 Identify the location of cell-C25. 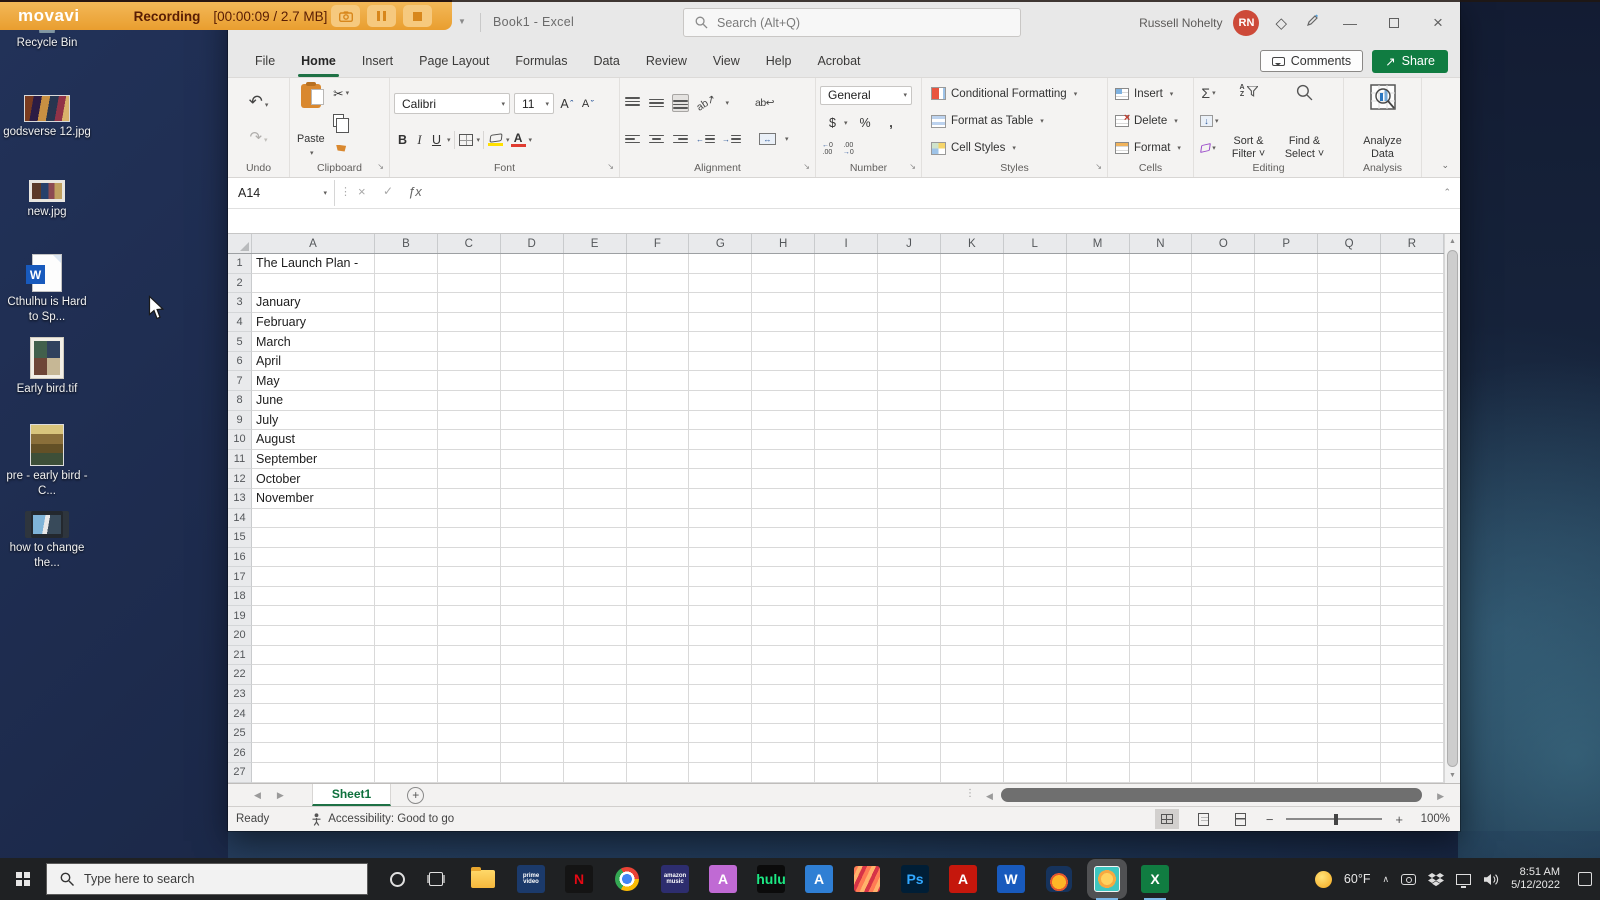
(469, 733).